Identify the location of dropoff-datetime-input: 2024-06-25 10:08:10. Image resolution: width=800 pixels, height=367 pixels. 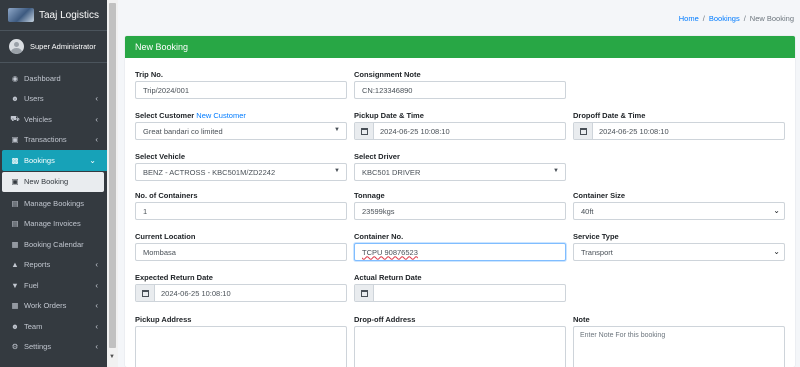
(679, 131).